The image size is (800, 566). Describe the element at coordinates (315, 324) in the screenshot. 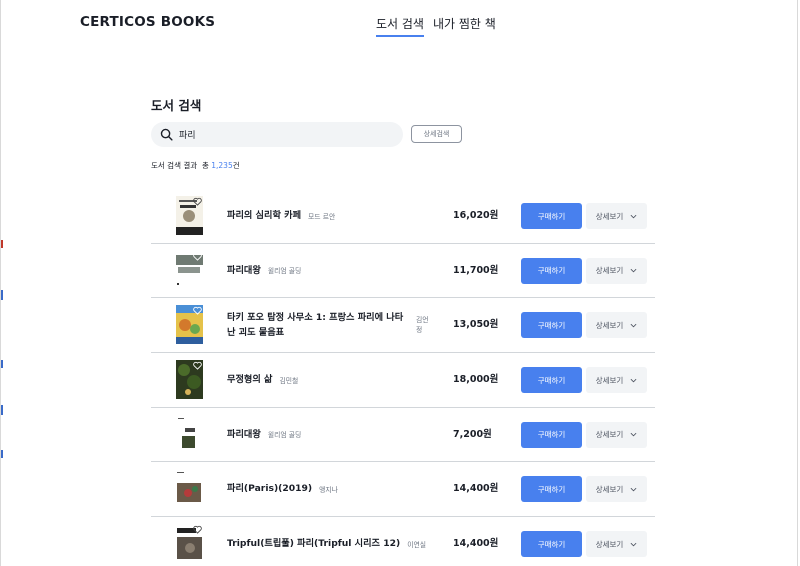

I see `book-title: 타키 포오 탐정 사무소 1: 프랑스 파리에 나타난 괴도 물음표` at that location.